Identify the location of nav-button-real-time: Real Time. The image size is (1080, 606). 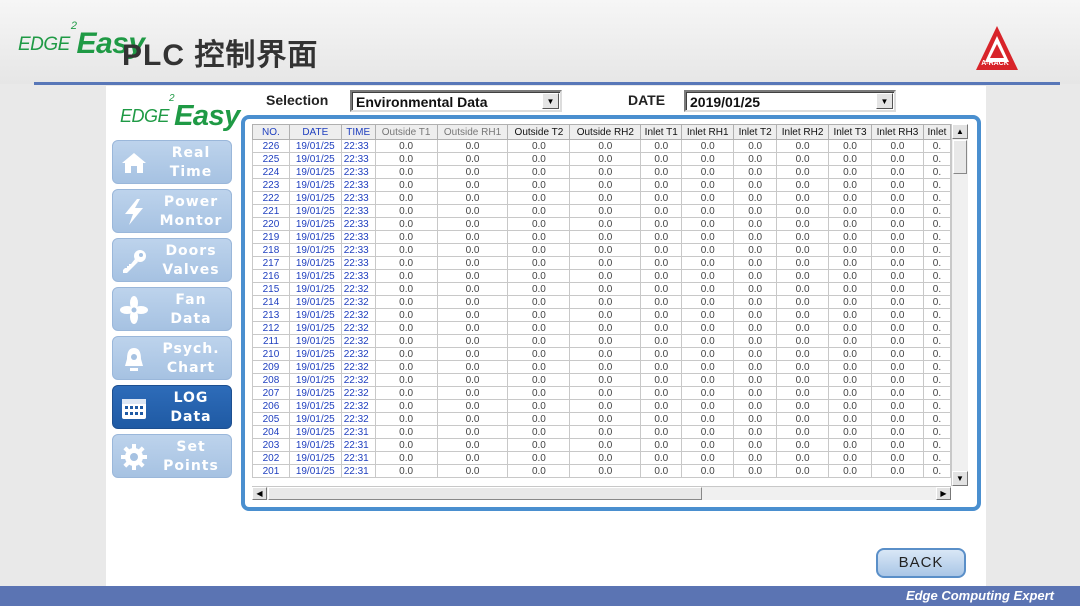
(172, 162).